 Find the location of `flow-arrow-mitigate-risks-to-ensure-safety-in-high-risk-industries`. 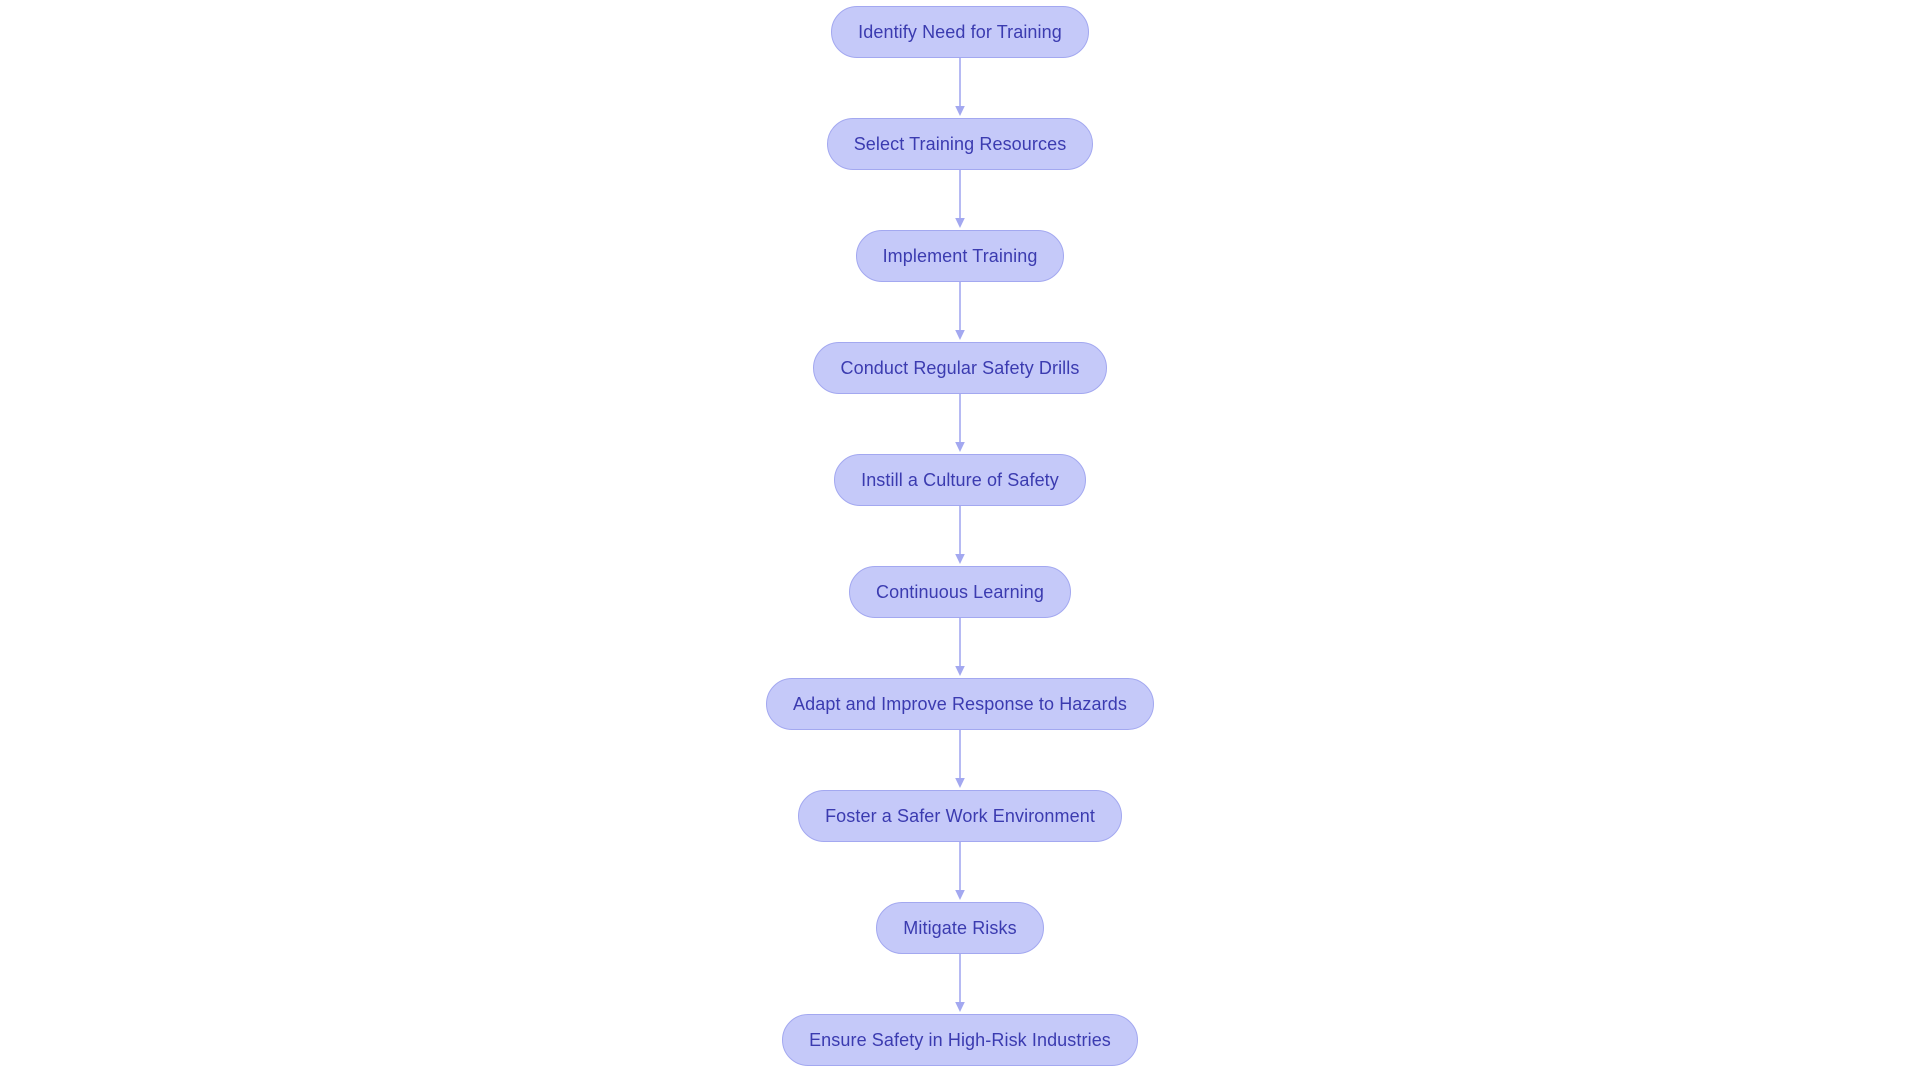

flow-arrow-mitigate-risks-to-ensure-safety-in-high-risk-industries is located at coordinates (960, 983).